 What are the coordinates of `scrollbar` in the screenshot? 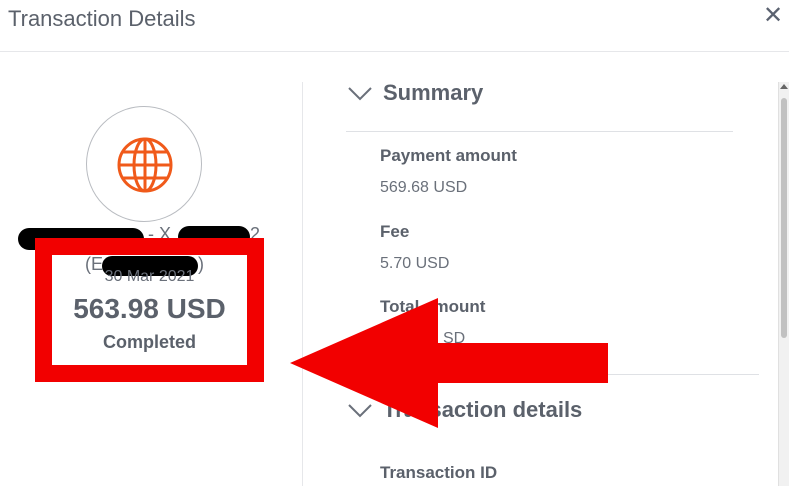 It's located at (783, 284).